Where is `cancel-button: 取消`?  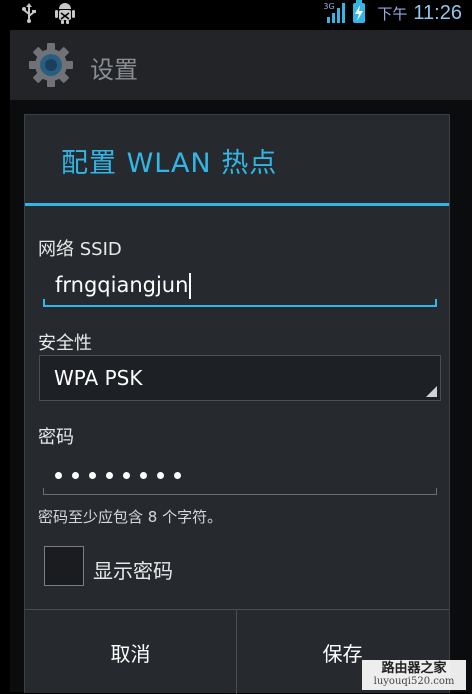
cancel-button: 取消 is located at coordinates (131, 652).